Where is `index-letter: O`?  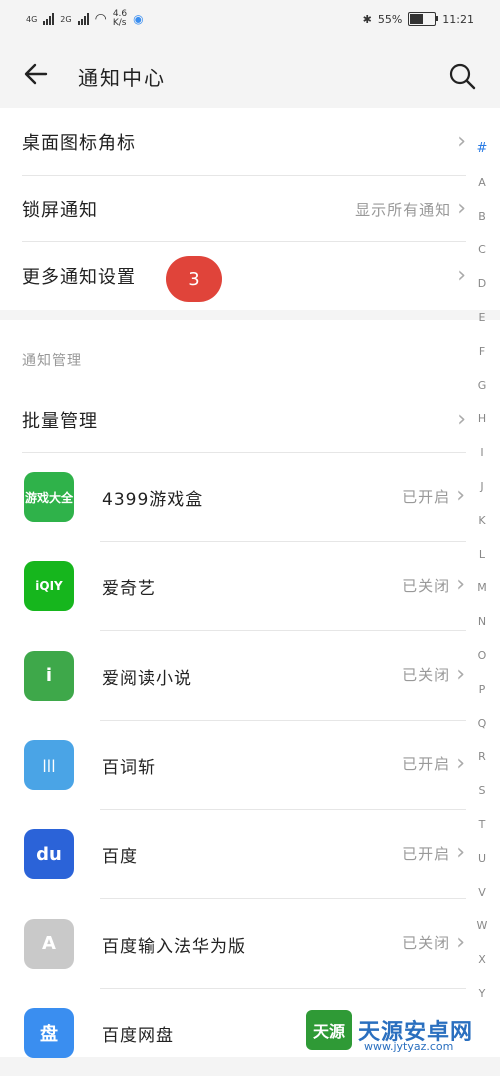 index-letter: O is located at coordinates (482, 656).